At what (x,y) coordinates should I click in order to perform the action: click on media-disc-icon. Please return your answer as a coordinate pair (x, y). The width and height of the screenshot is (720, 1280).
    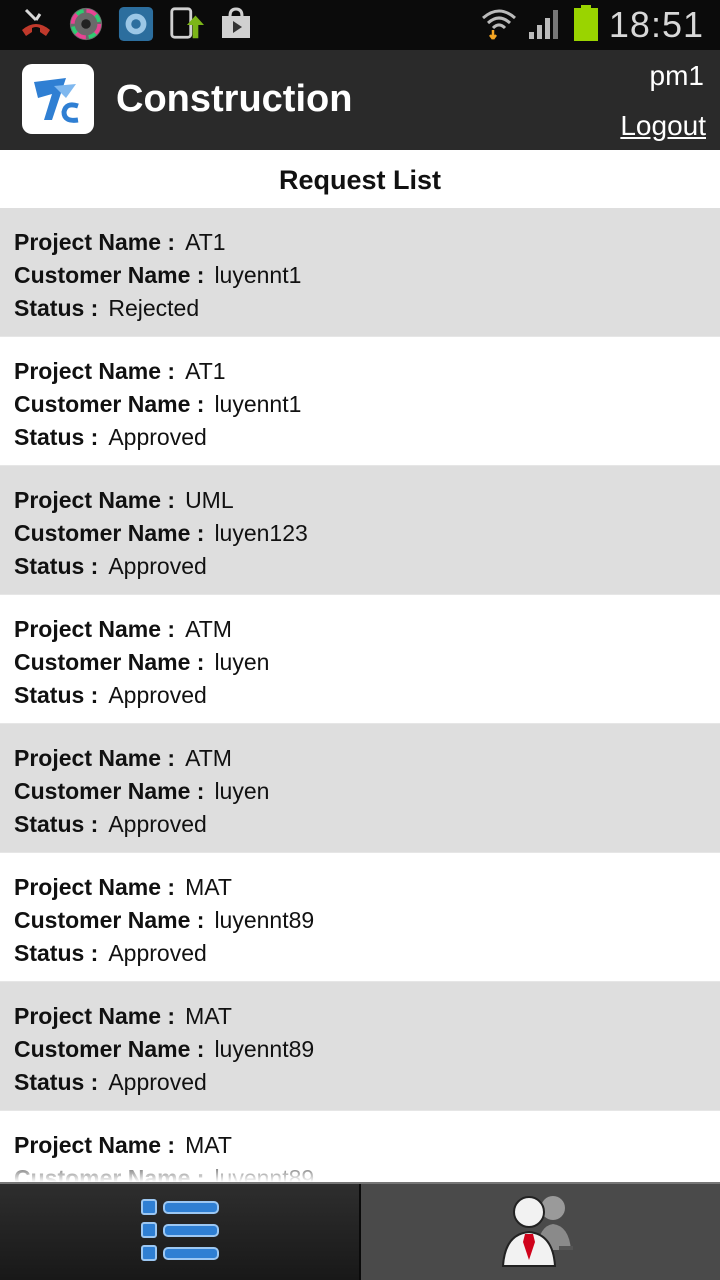
    Looking at the image, I should click on (86, 24).